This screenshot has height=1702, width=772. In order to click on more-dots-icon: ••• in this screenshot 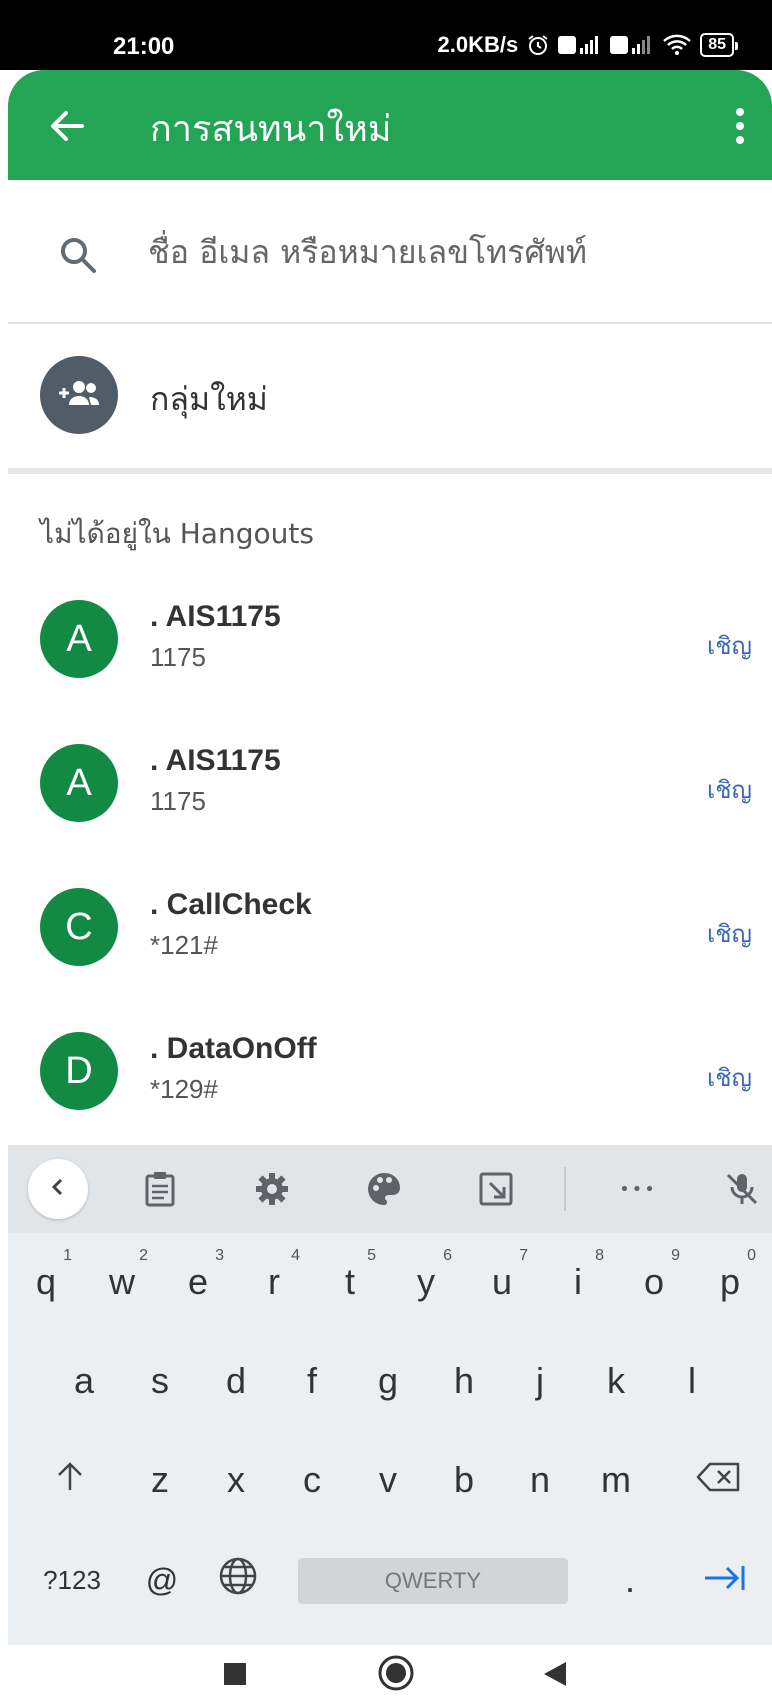, I will do `click(638, 1189)`.